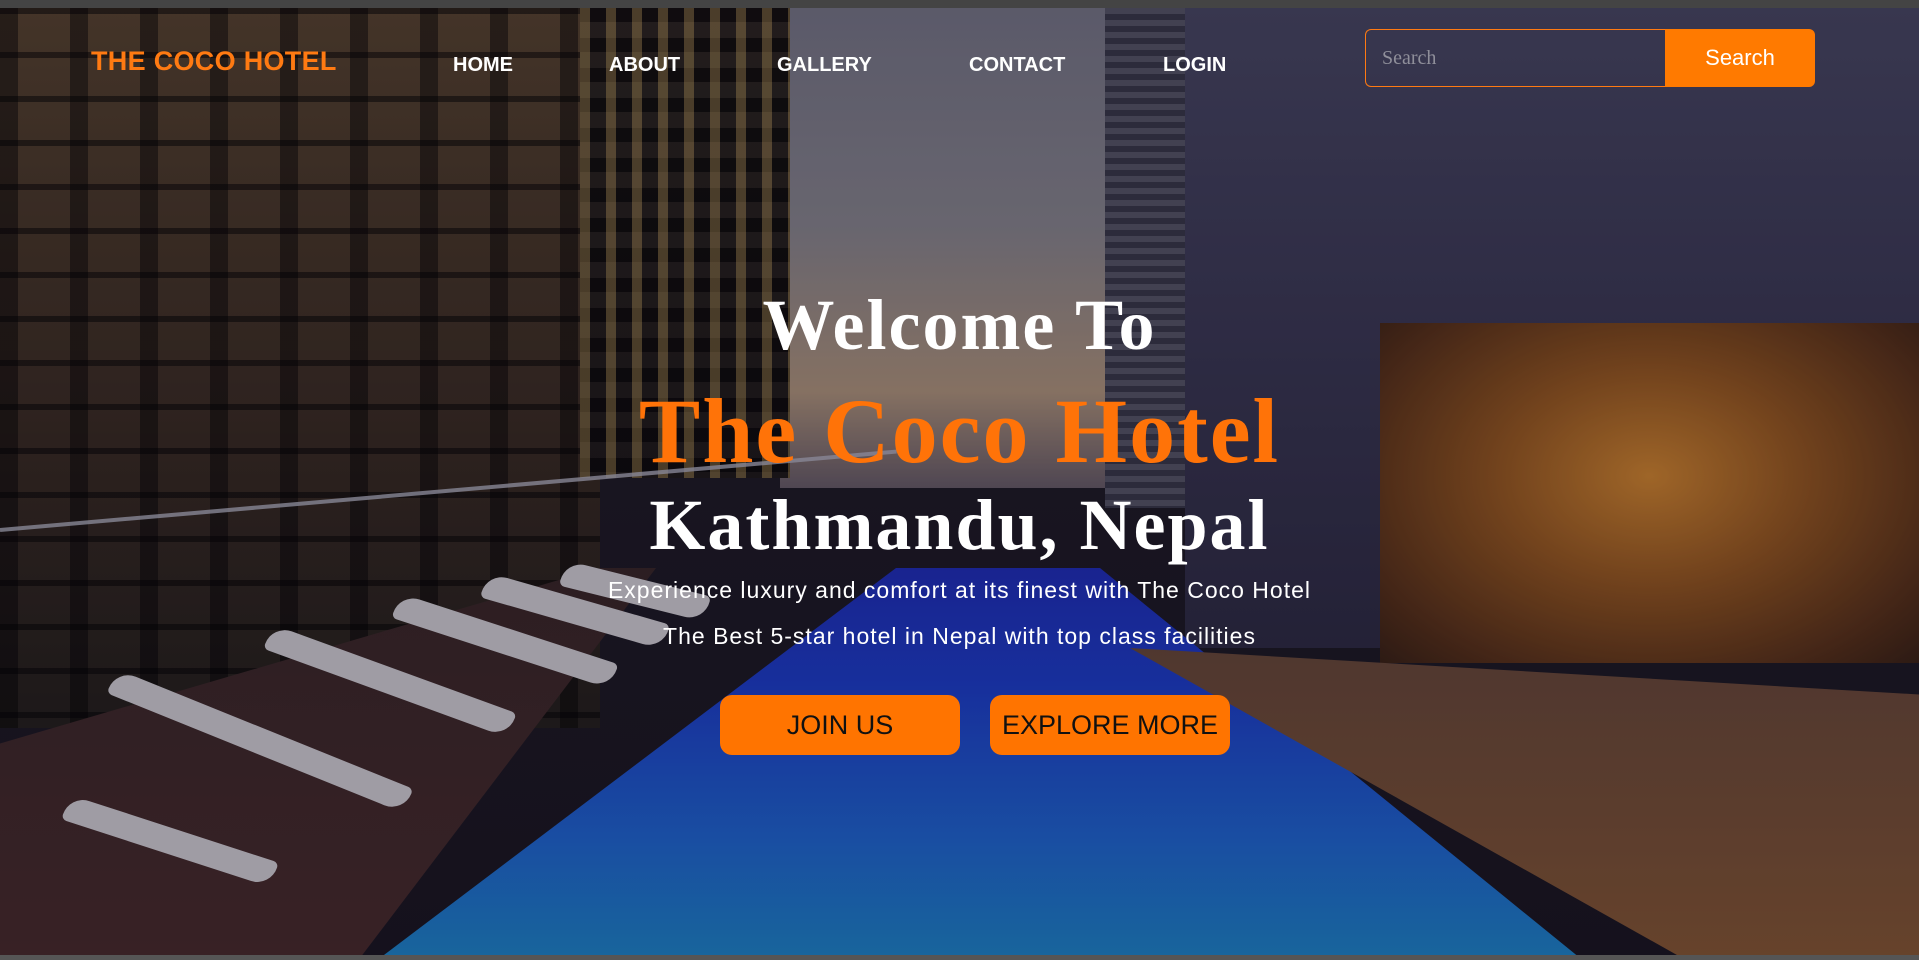  What do you see at coordinates (959, 957) in the screenshot?
I see `window-bottom-strip` at bounding box center [959, 957].